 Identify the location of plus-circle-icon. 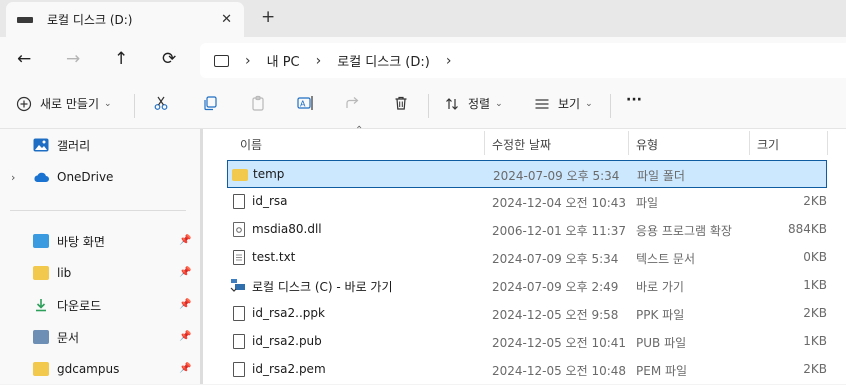
(24, 103).